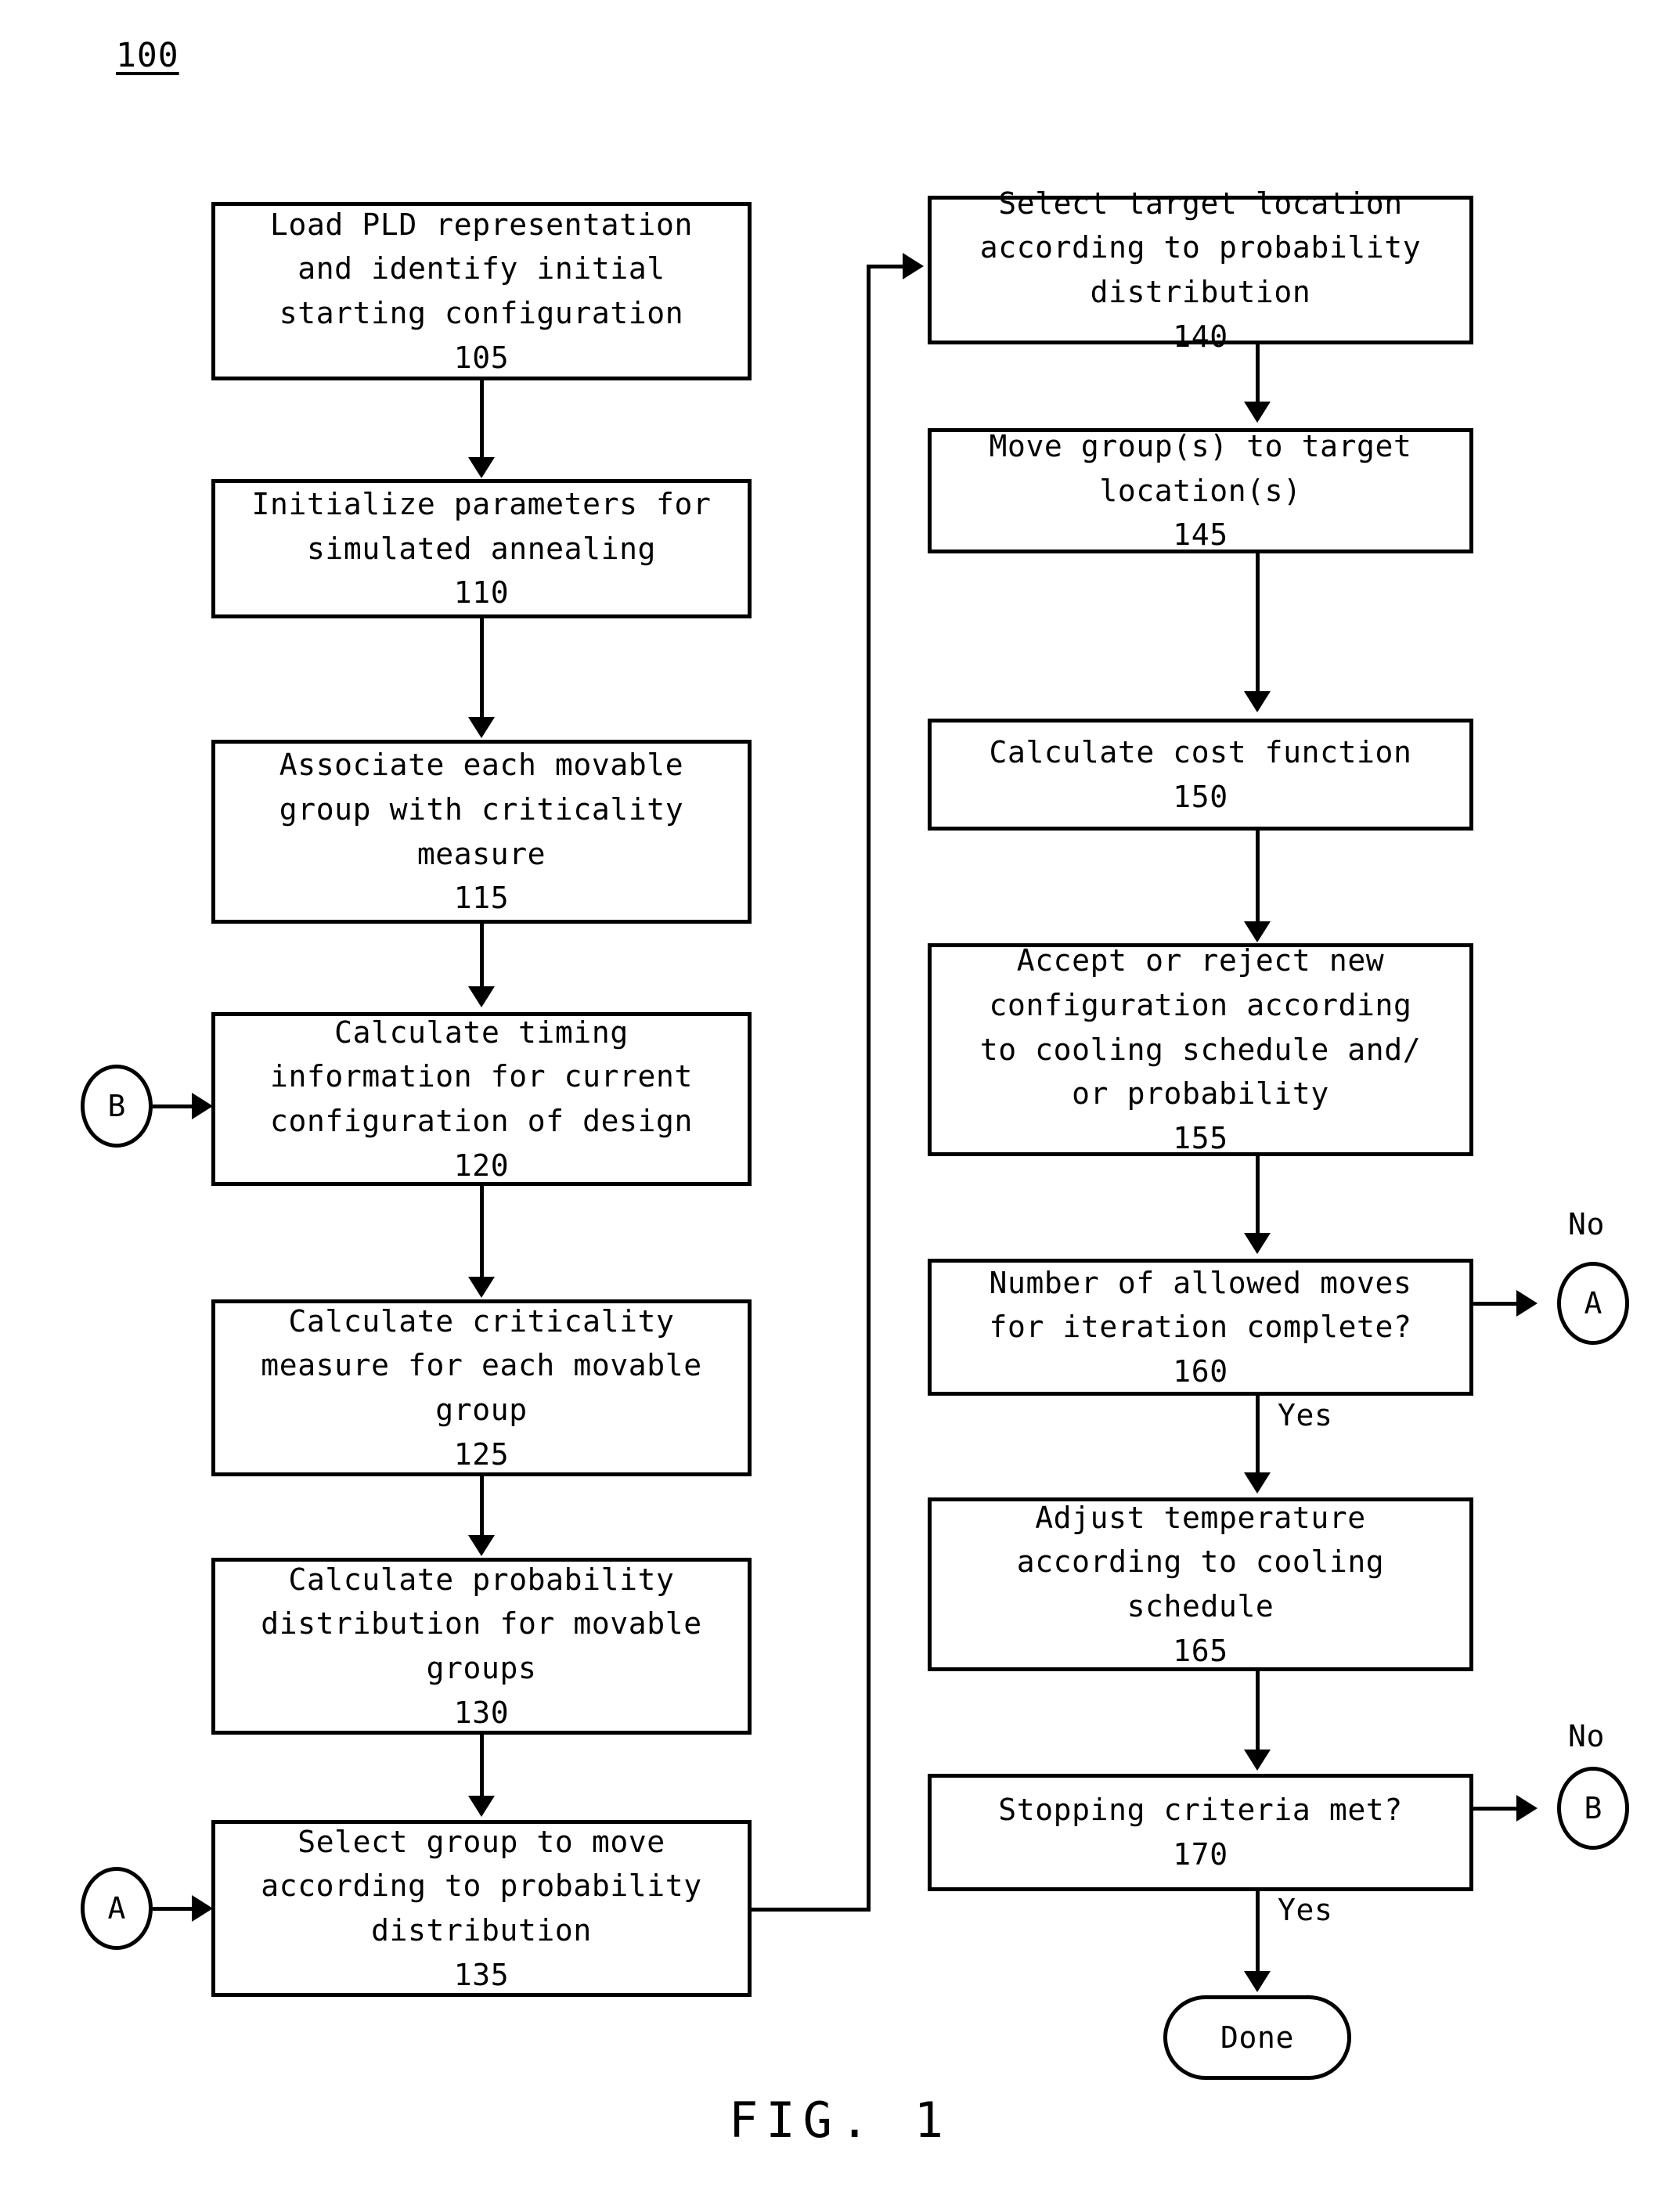 This screenshot has height=2209, width=1680. I want to click on box-155-line-3: to cooling schedule and/, so click(1200, 1049).